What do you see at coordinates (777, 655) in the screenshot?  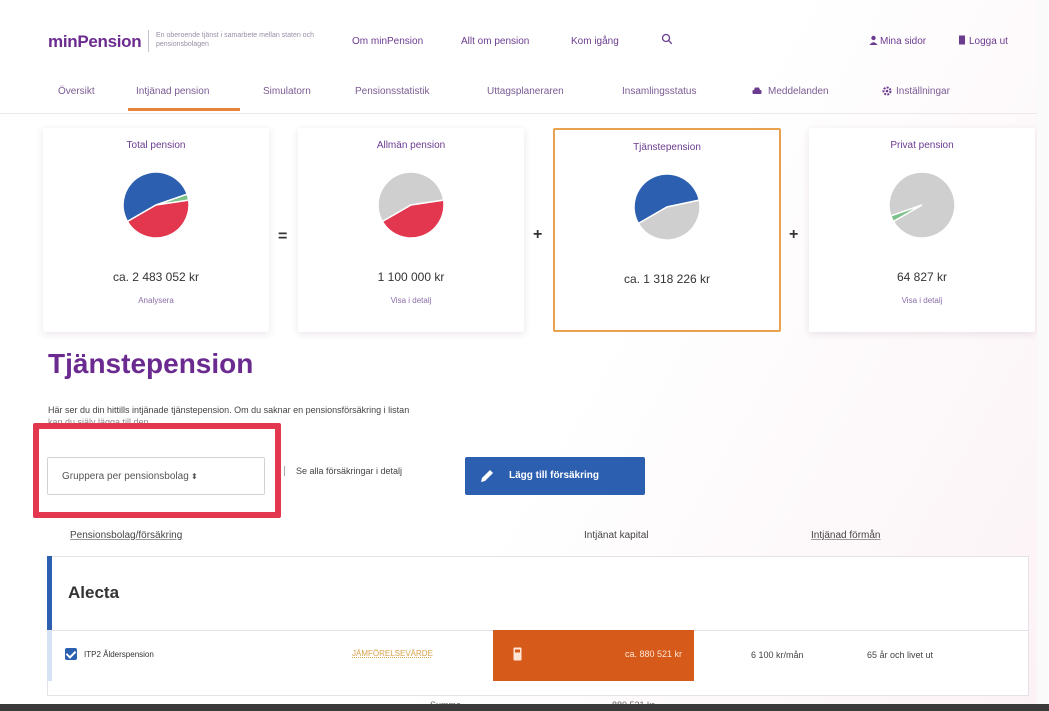 I see `benefit-value: 6 100 kr/mån` at bounding box center [777, 655].